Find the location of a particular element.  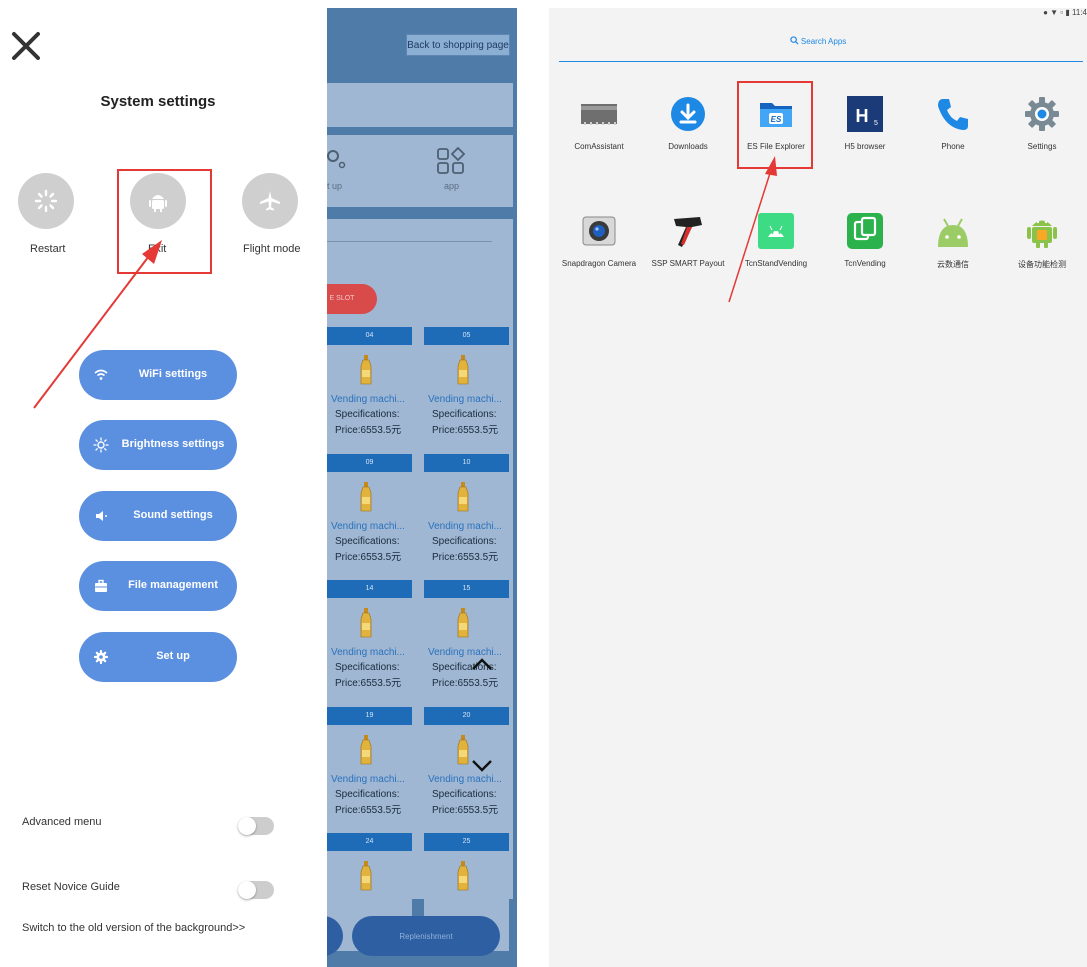

app-label: Phone is located at coordinates (953, 146).